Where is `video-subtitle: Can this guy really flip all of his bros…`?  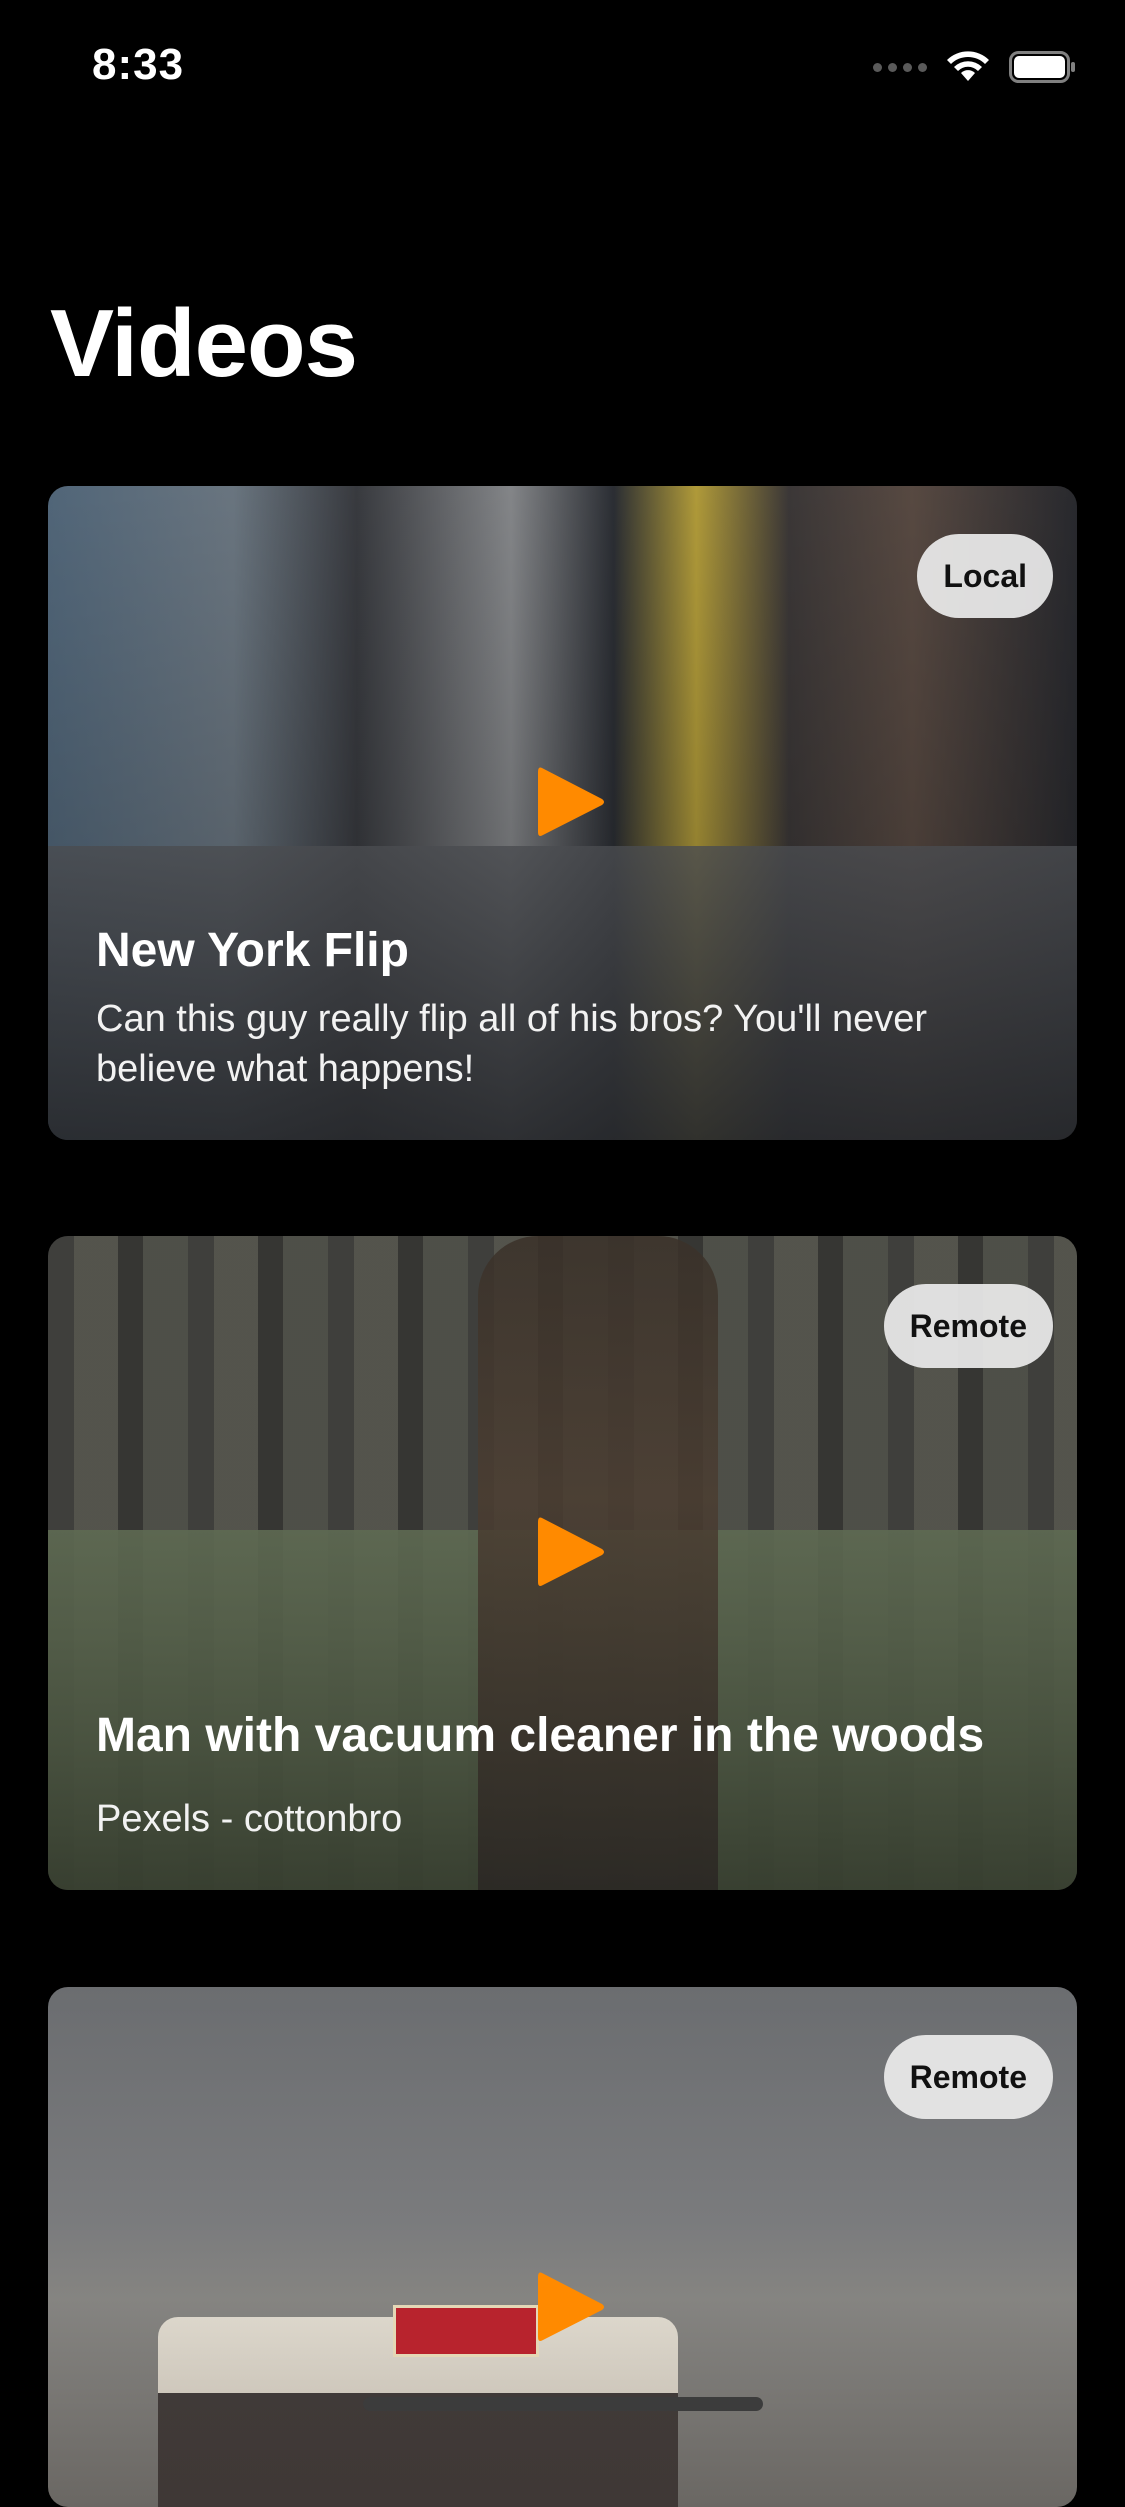
video-subtitle: Can this guy really flip all of his bros… is located at coordinates (512, 1044).